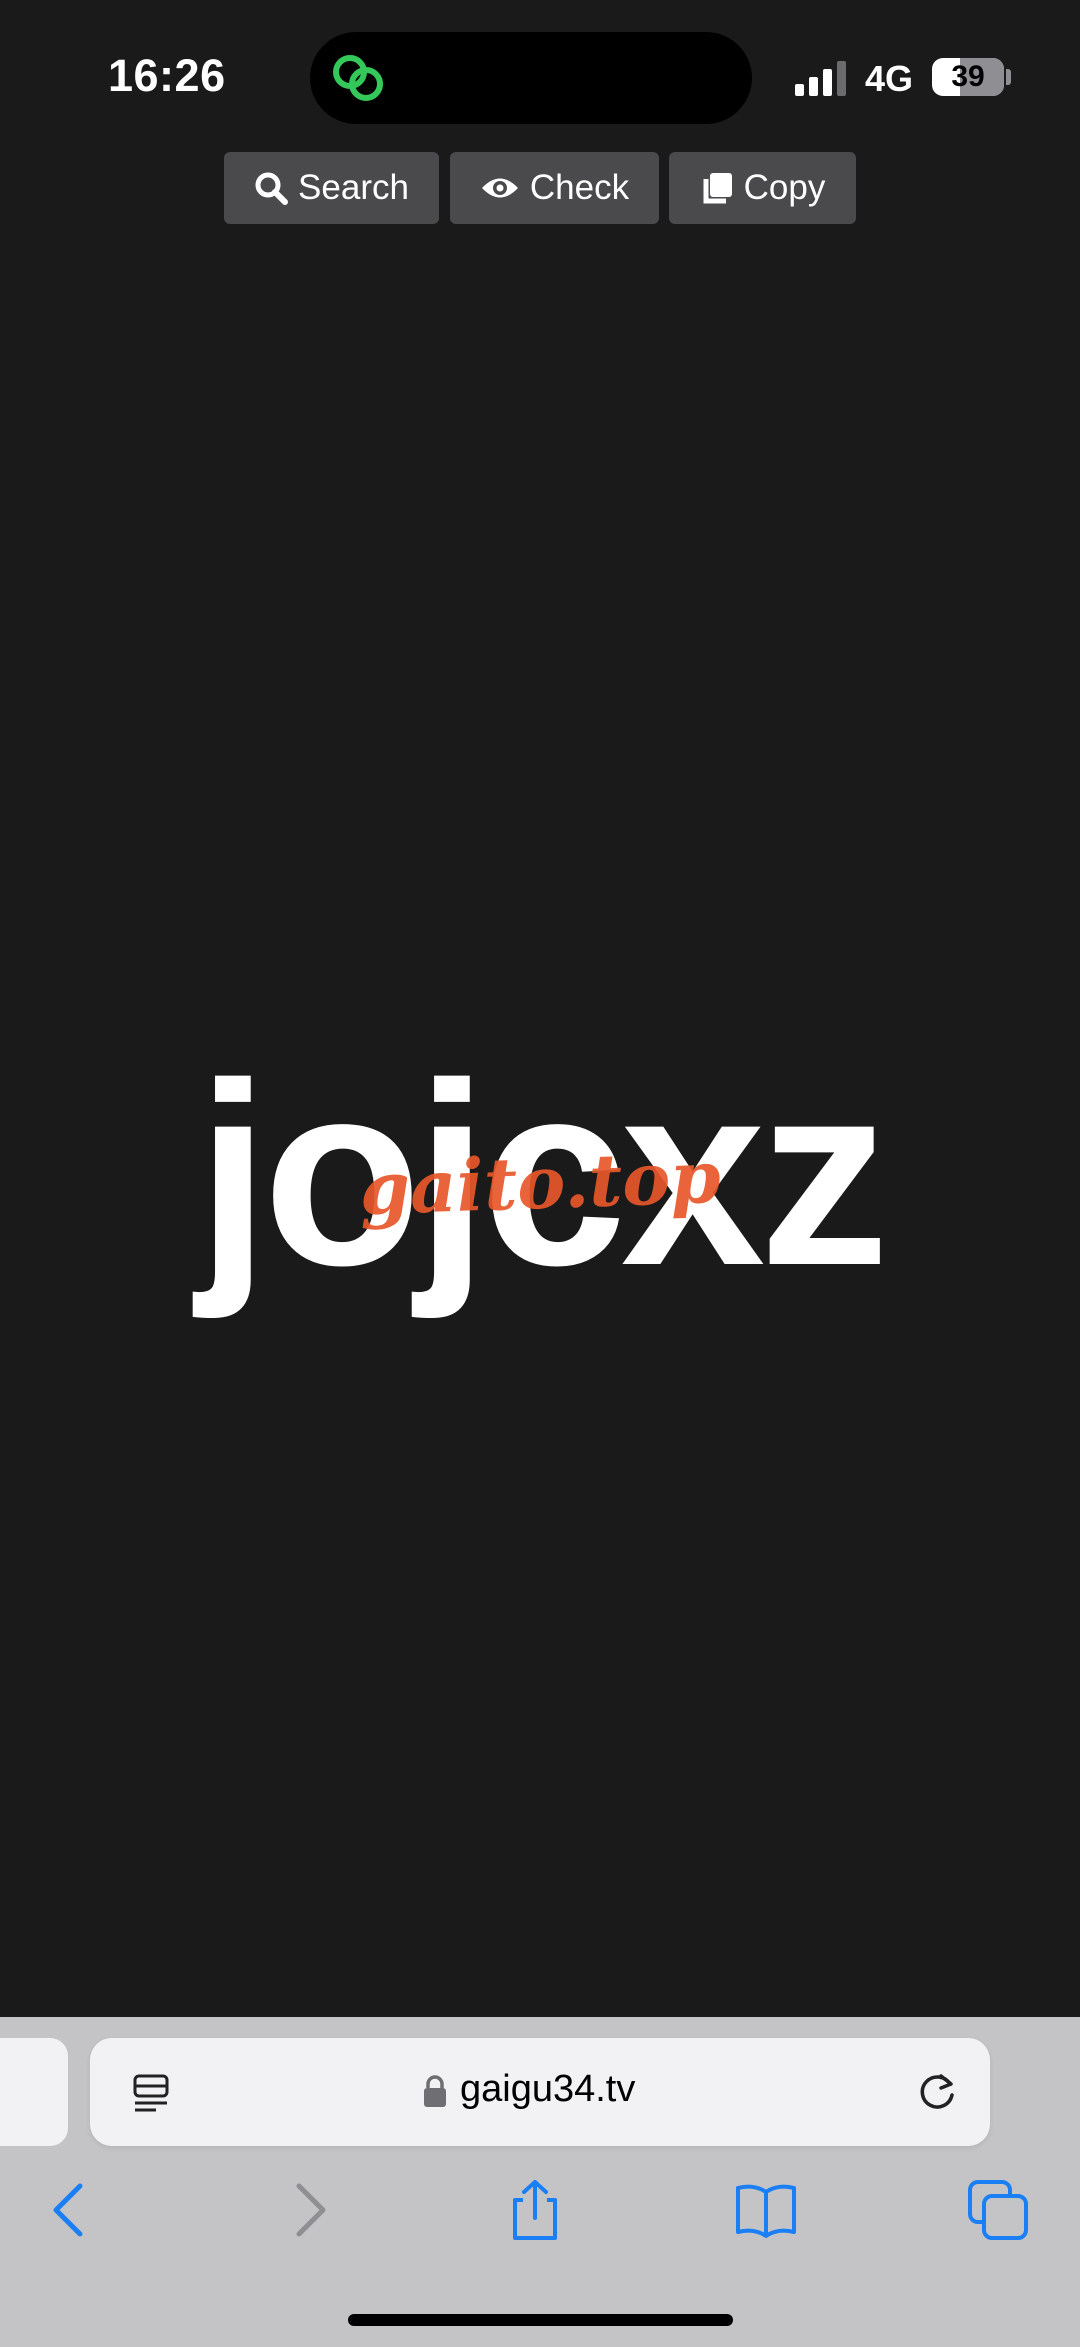  What do you see at coordinates (889, 78) in the screenshot?
I see `network-type: 4G` at bounding box center [889, 78].